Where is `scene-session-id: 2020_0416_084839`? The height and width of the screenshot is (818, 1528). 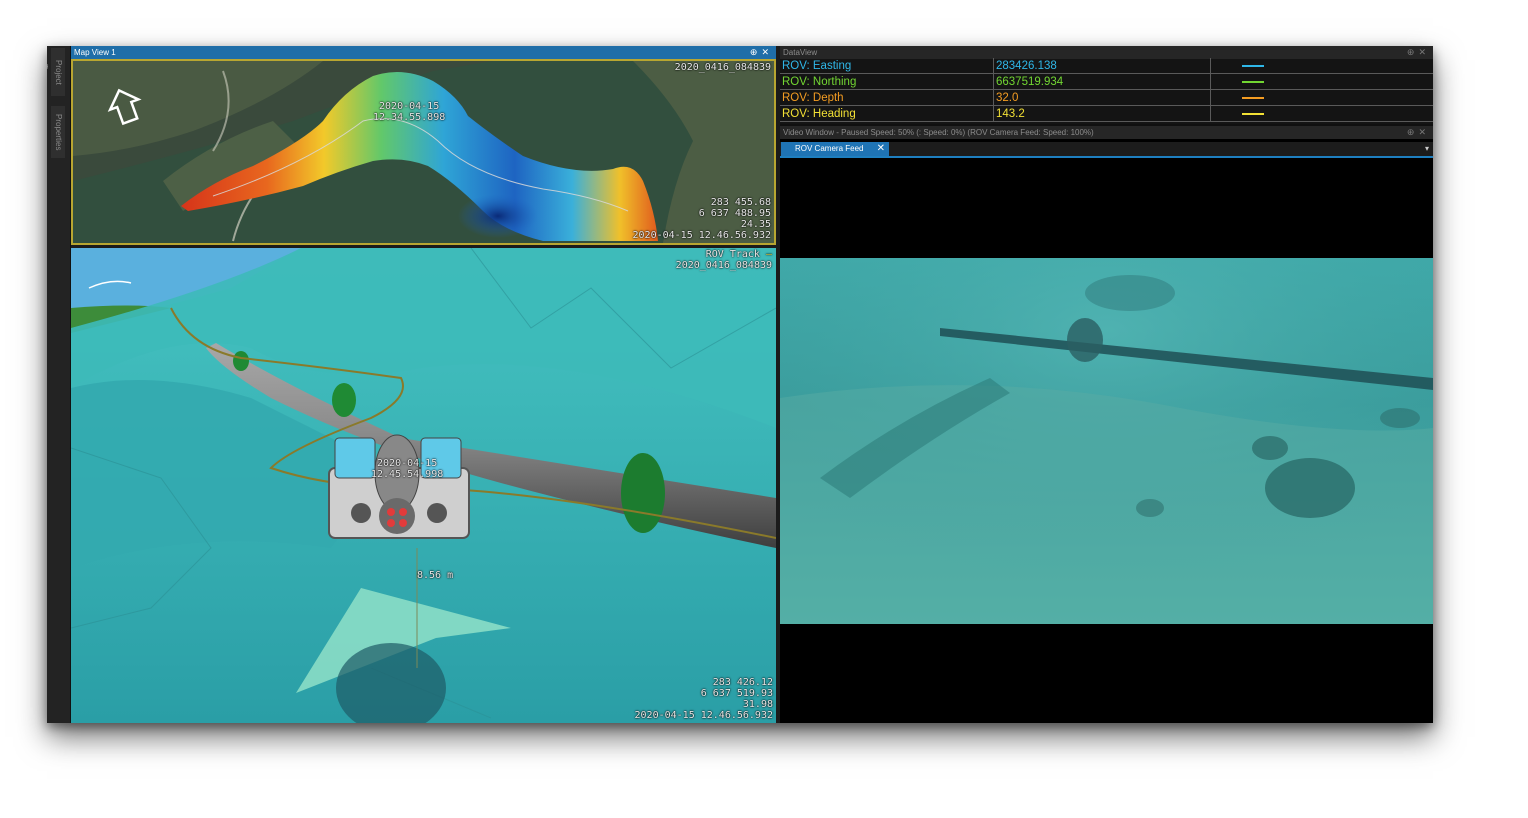 scene-session-id: 2020_0416_084839 is located at coordinates (723, 265).